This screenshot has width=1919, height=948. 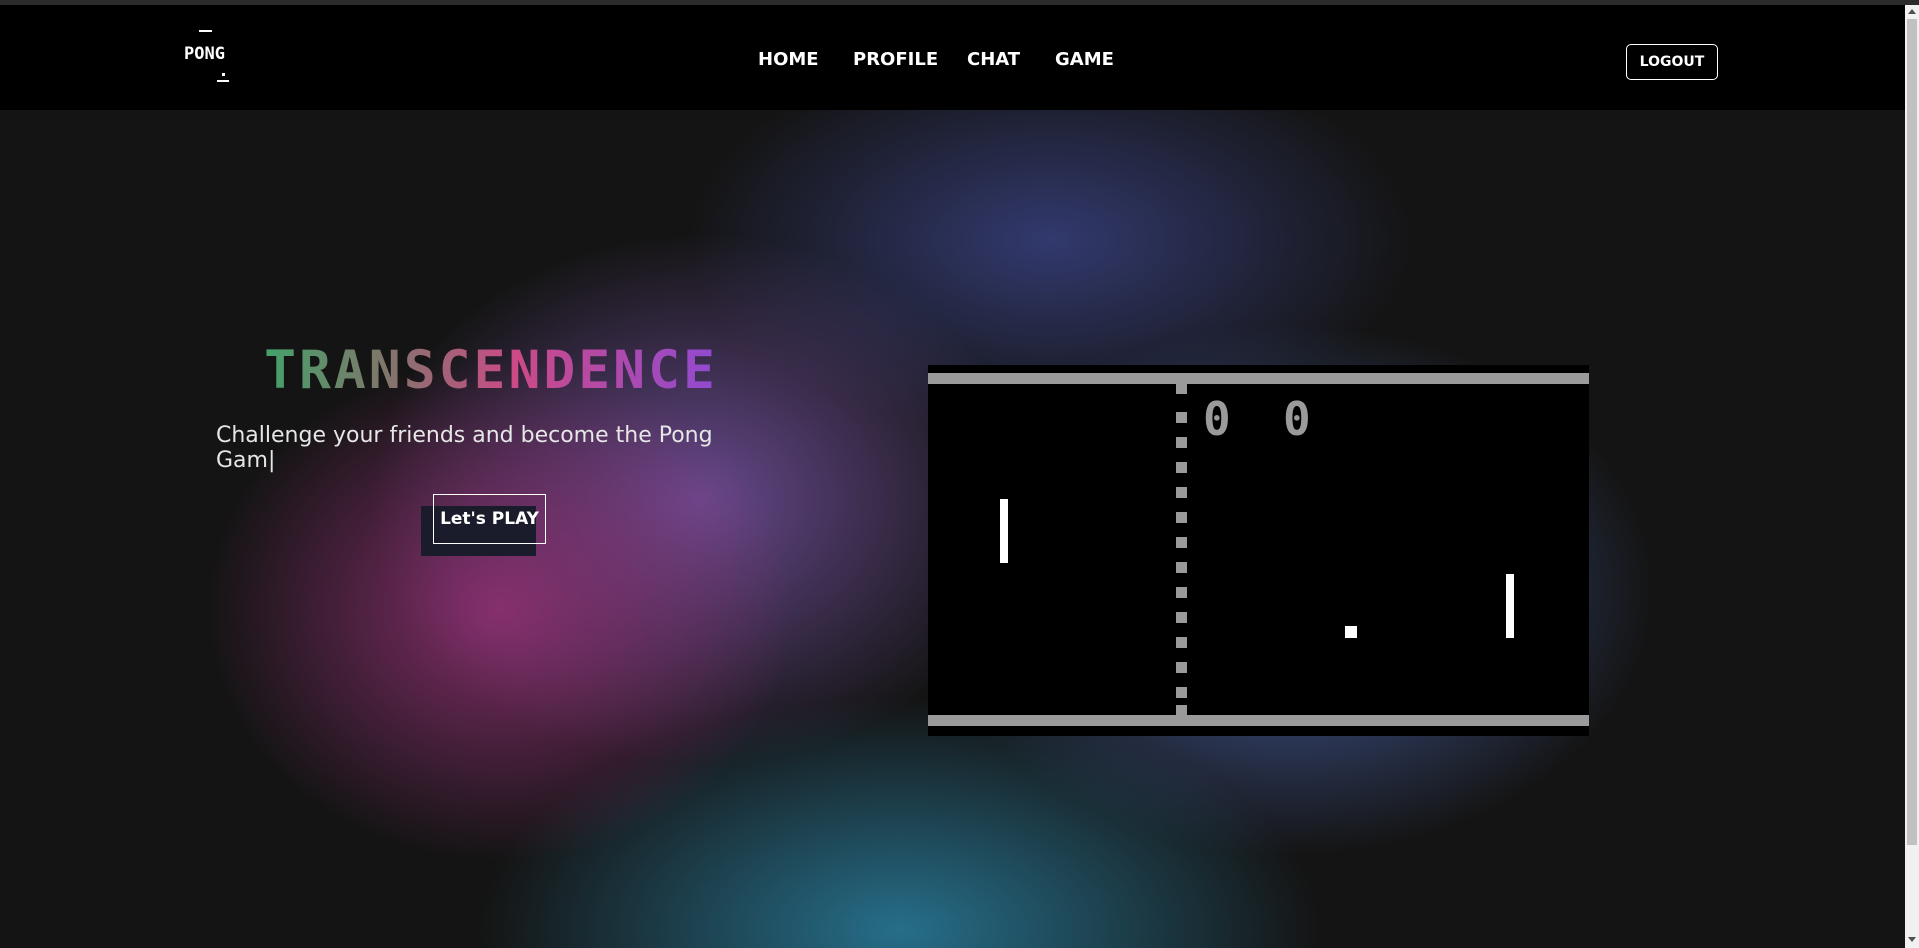 I want to click on scrollbar-thumb, so click(x=1912, y=432).